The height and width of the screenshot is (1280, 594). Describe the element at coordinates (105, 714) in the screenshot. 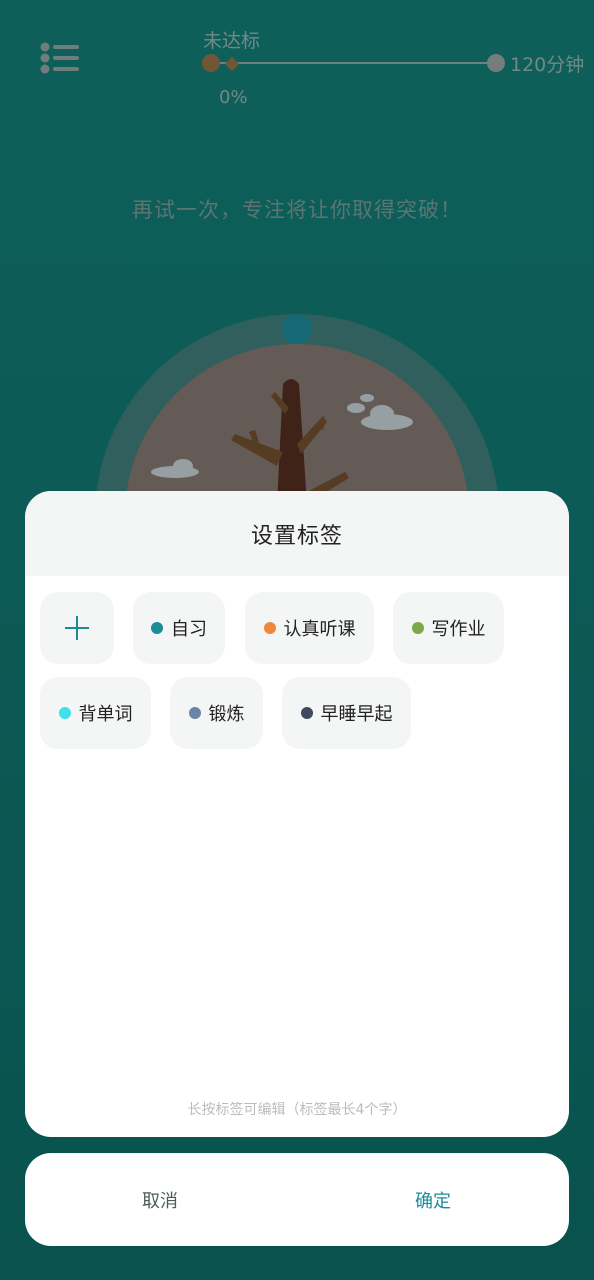

I see `tag-label: 背单词` at that location.